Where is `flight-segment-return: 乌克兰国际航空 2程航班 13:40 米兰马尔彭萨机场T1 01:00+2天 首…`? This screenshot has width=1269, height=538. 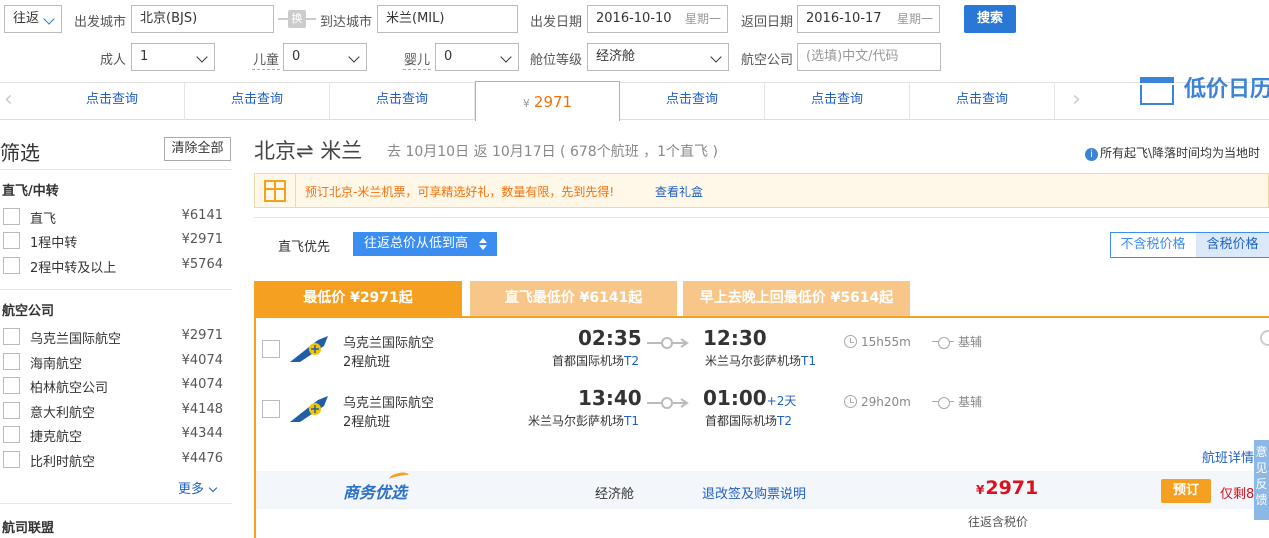 flight-segment-return: 乌克兰国际航空 2程航班 13:40 米兰马尔彭萨机场T1 01:00+2天 首… is located at coordinates (762, 408).